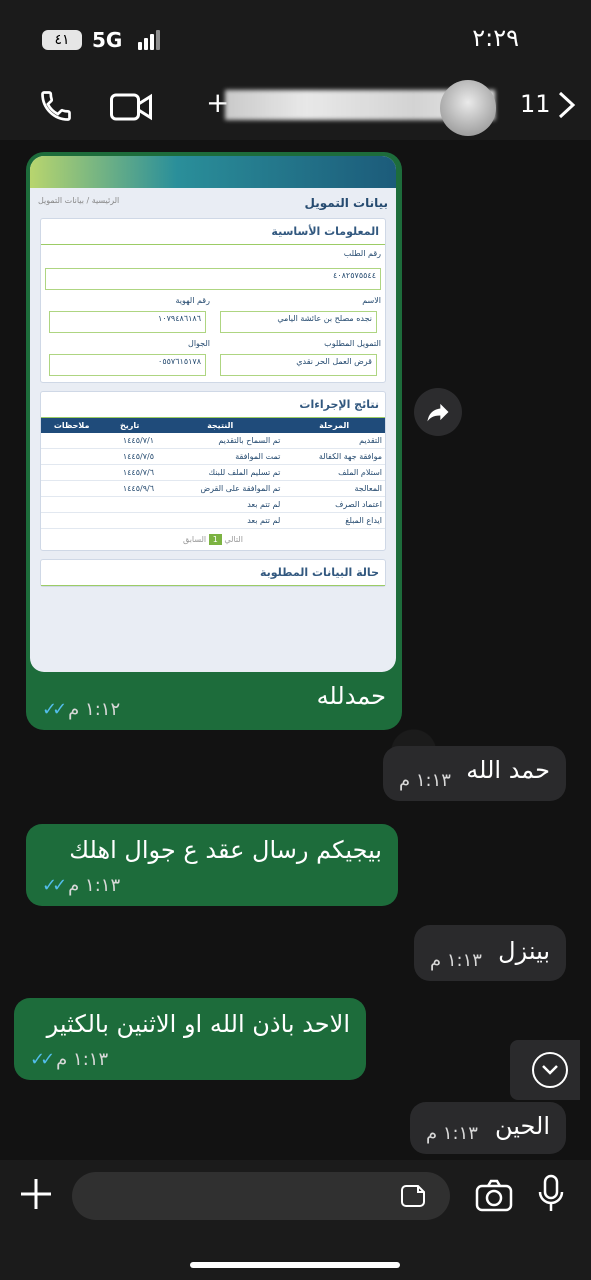  I want to click on forward-icon, so click(438, 412).